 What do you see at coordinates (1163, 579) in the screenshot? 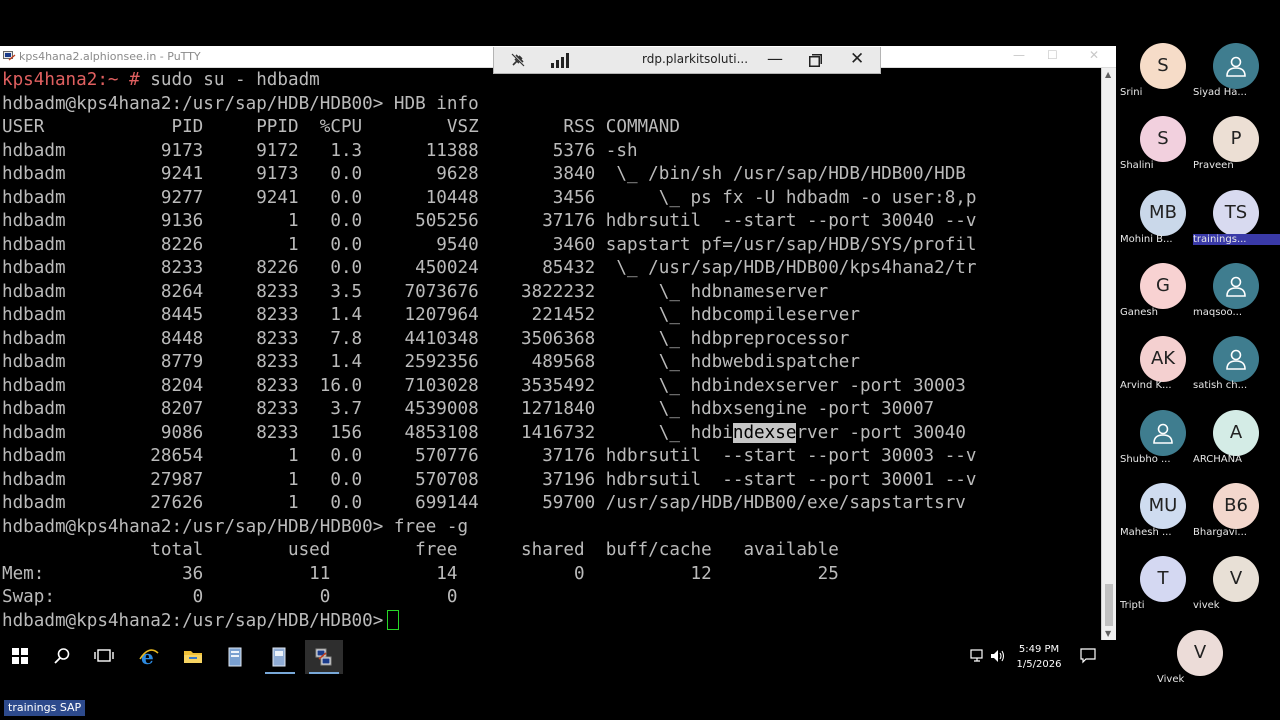
I see `avatar-initials: T` at bounding box center [1163, 579].